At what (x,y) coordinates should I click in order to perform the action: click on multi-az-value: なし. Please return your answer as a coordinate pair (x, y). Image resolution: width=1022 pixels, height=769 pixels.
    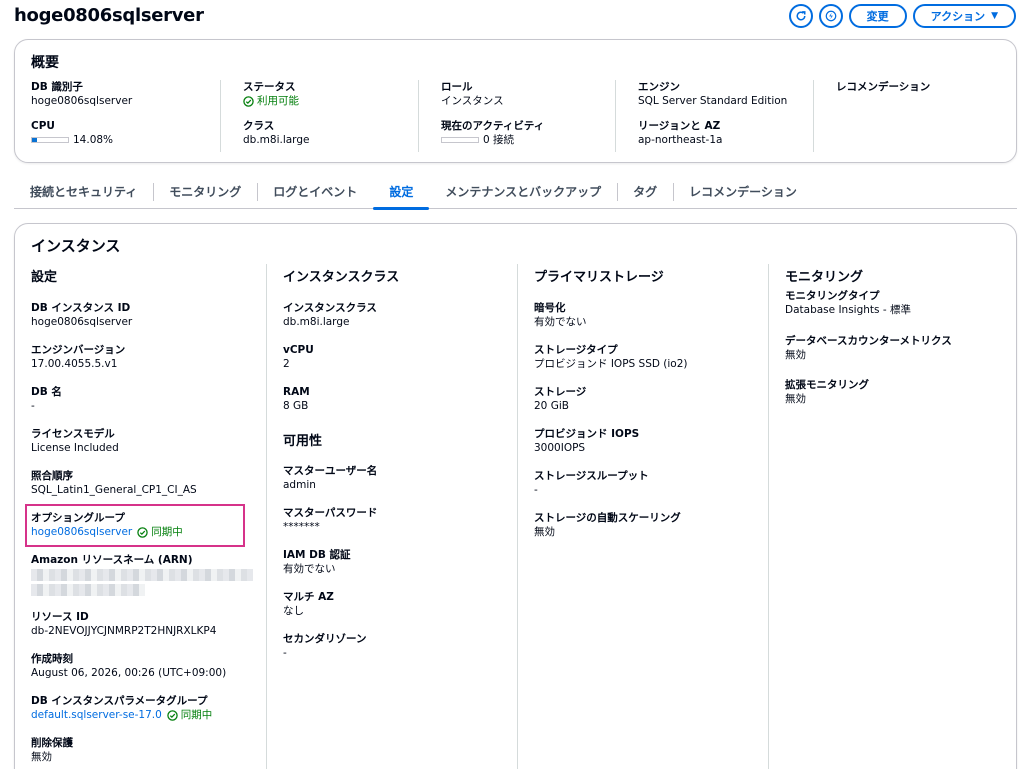
    Looking at the image, I should click on (293, 611).